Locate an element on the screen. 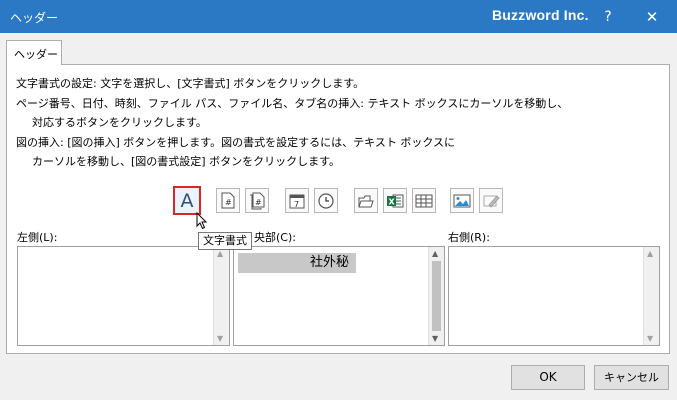  tooltip: 文字書式 is located at coordinates (225, 241).